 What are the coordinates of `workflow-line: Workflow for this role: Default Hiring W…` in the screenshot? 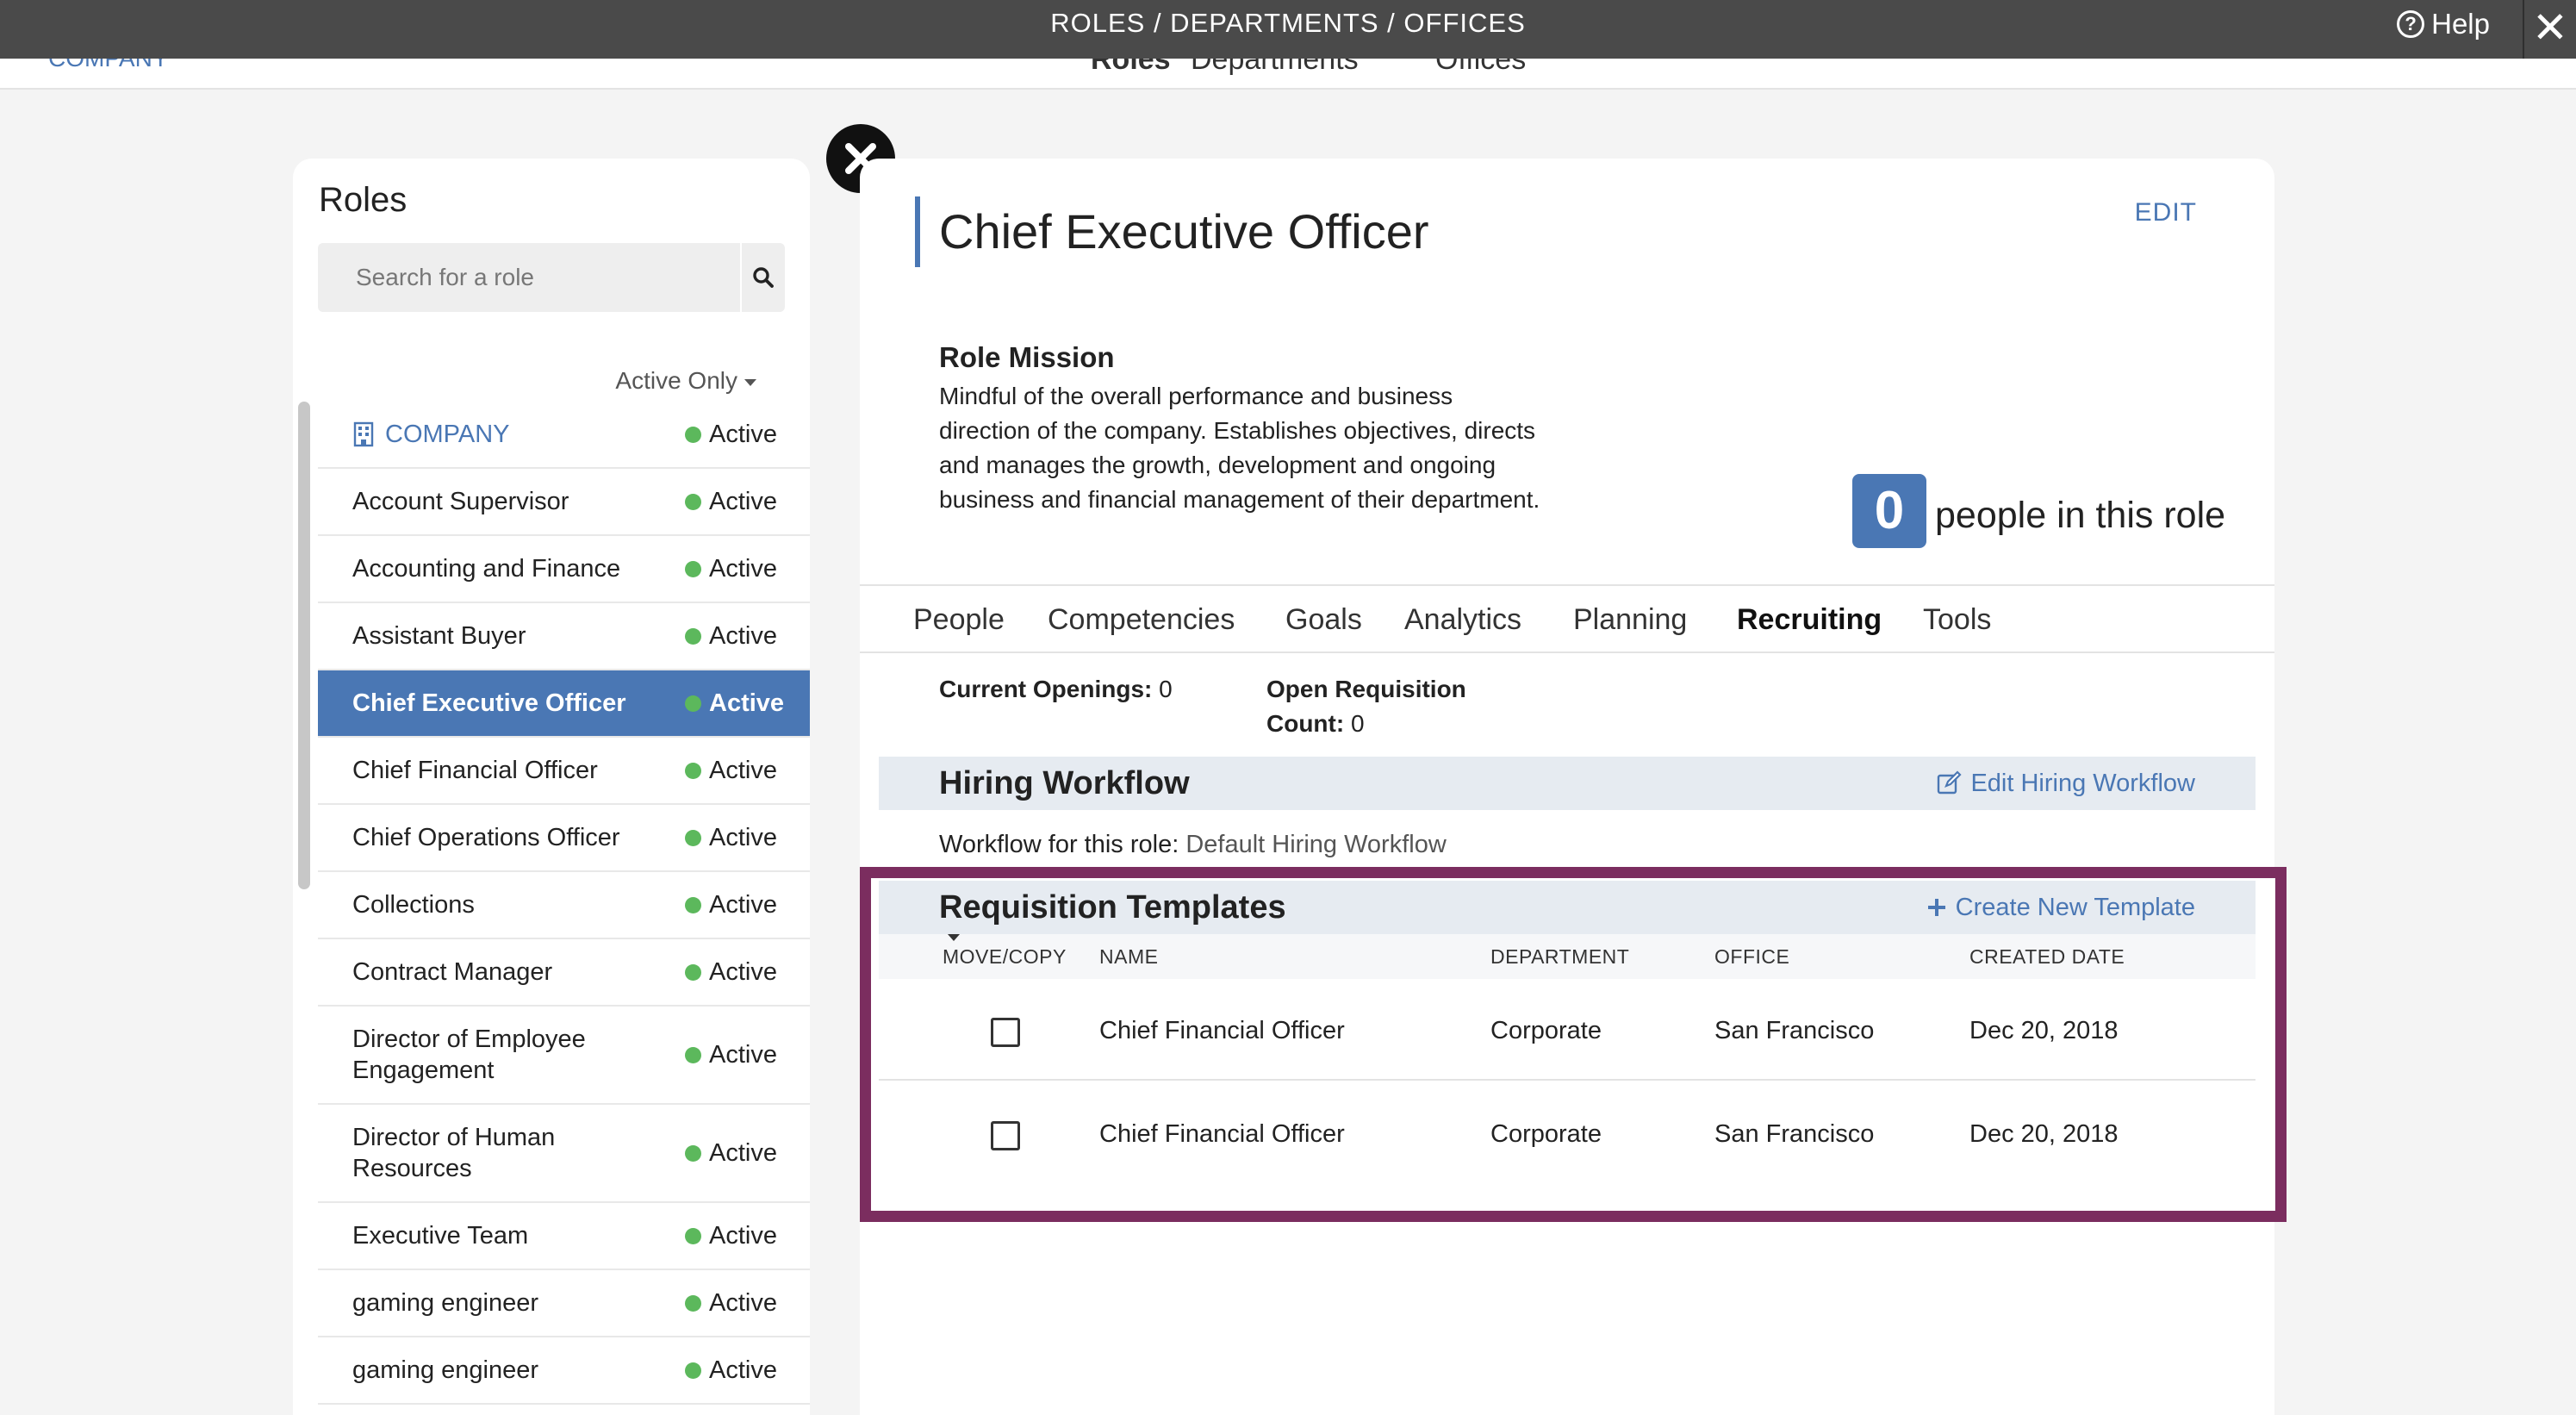 It's located at (1193, 844).